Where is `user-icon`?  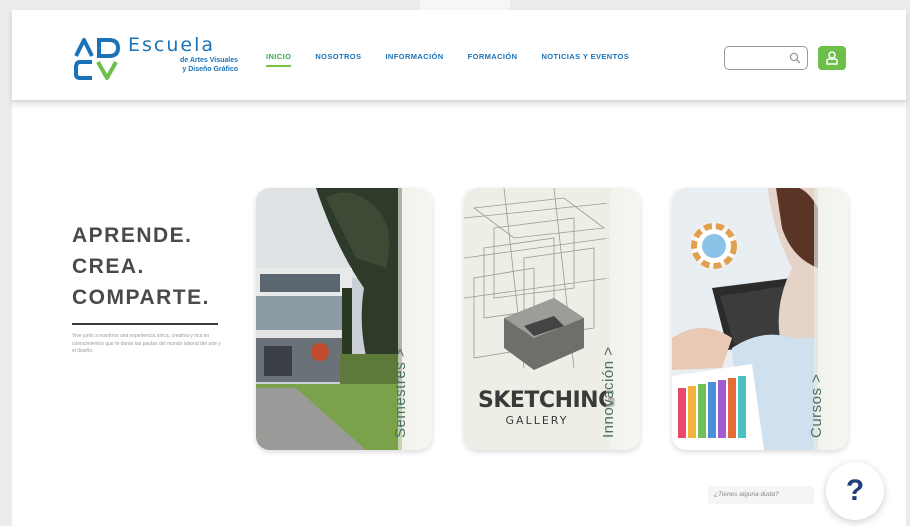 user-icon is located at coordinates (832, 58).